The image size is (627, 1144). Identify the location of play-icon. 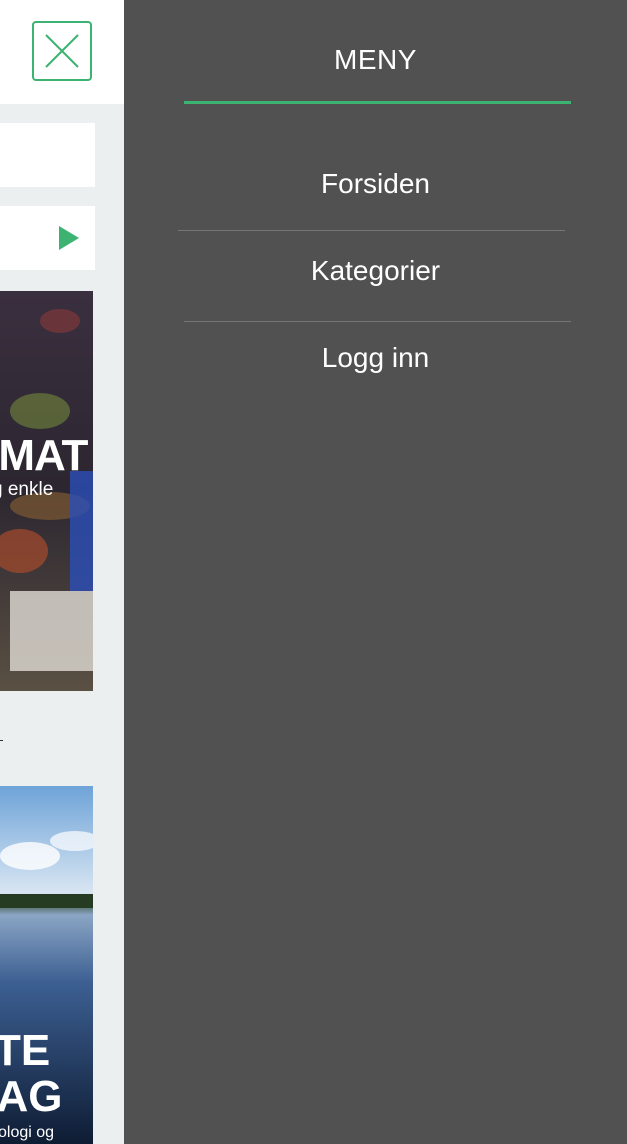
(69, 238).